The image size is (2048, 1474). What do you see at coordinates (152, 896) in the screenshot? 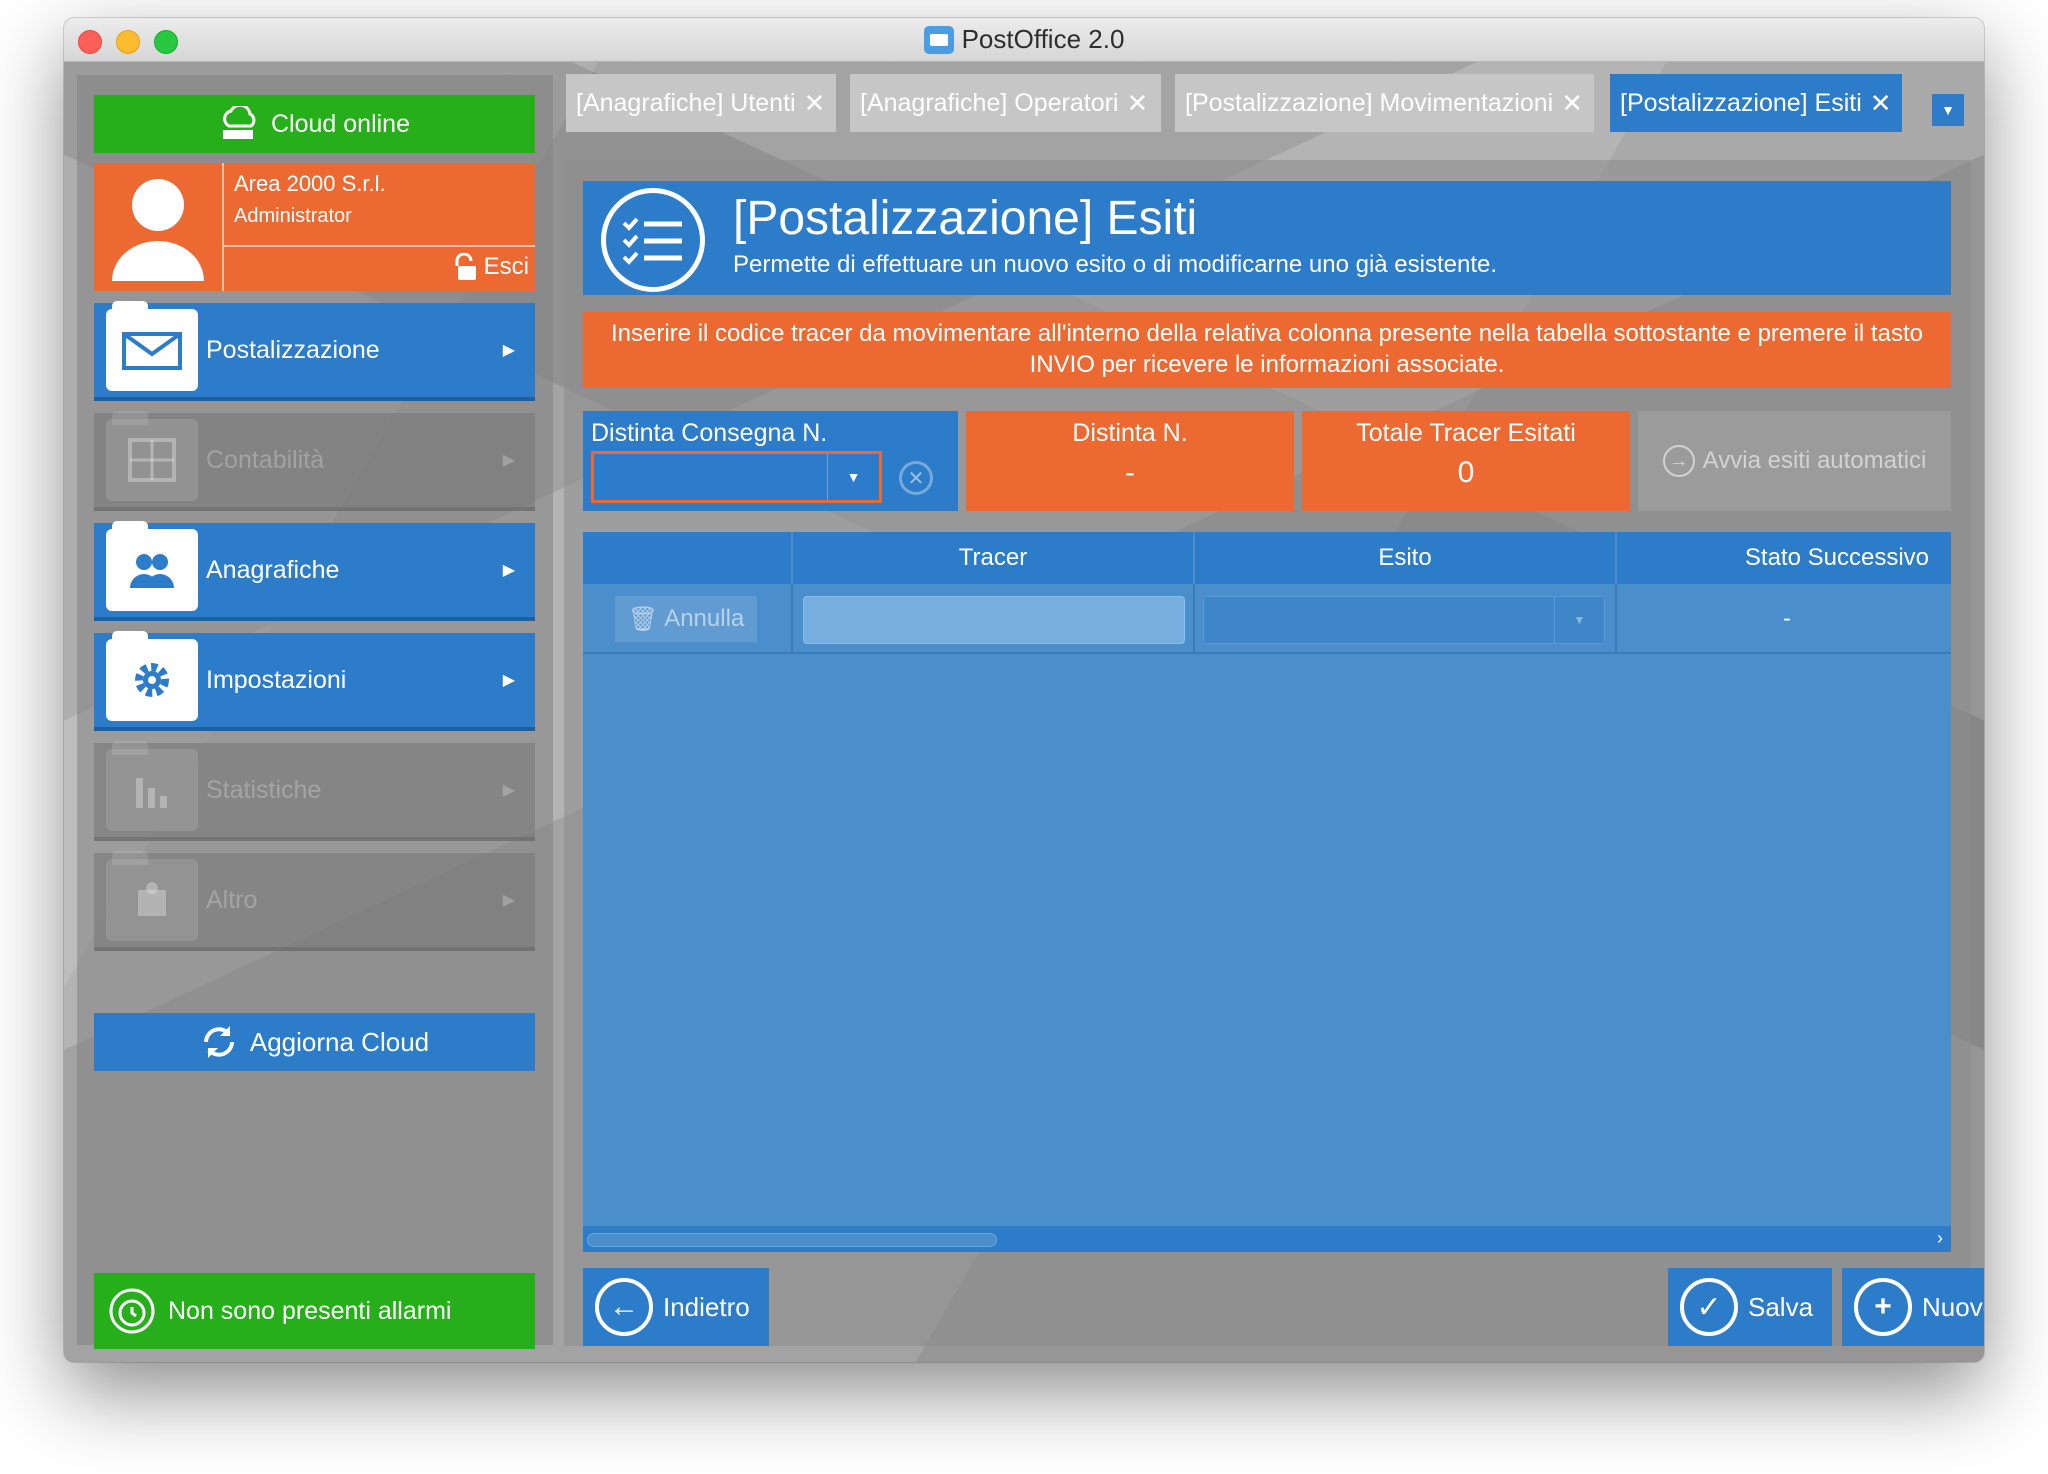
I see `puzzle-folder-icon` at bounding box center [152, 896].